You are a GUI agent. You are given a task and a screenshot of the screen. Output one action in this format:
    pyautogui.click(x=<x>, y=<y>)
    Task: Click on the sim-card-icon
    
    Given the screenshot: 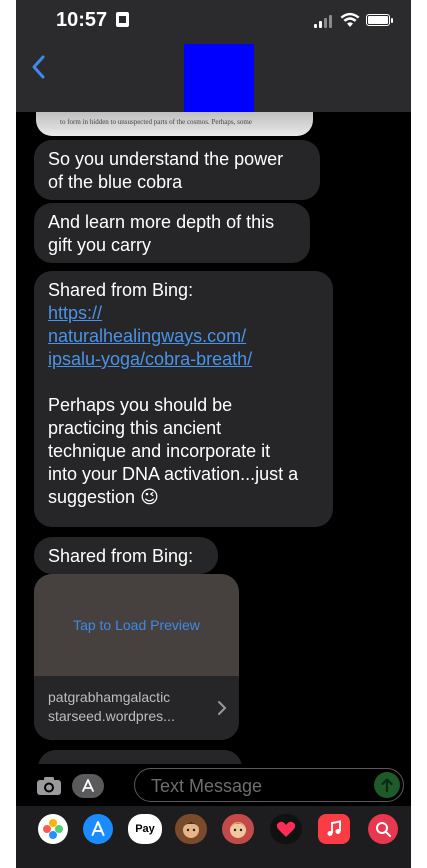 What is the action you would take?
    pyautogui.click(x=122, y=19)
    